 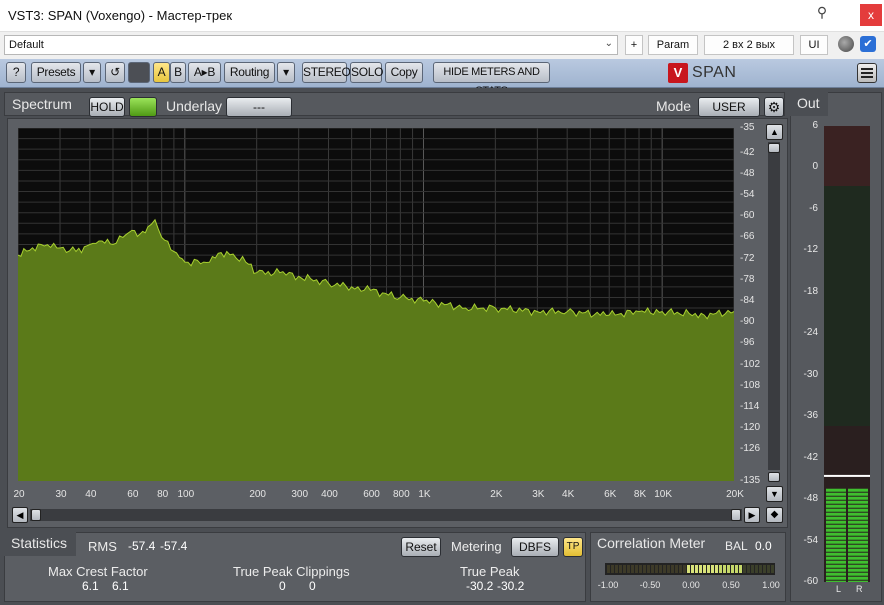 I want to click on presets-button: Presets, so click(x=56, y=72).